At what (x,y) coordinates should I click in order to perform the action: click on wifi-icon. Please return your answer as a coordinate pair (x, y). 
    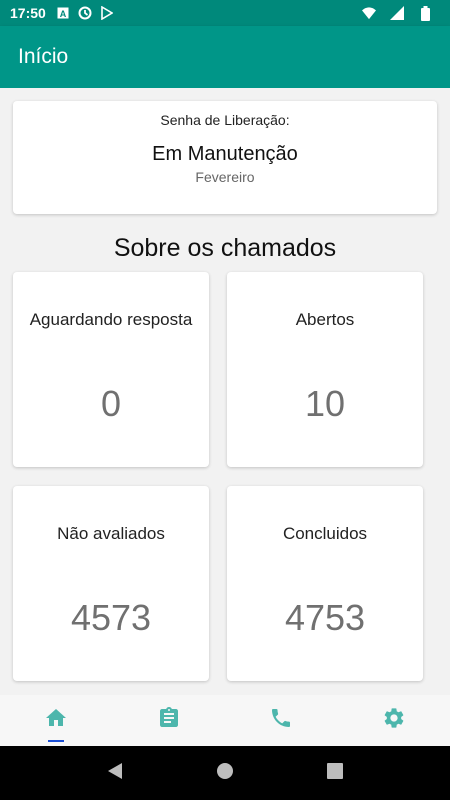
    Looking at the image, I should click on (369, 13).